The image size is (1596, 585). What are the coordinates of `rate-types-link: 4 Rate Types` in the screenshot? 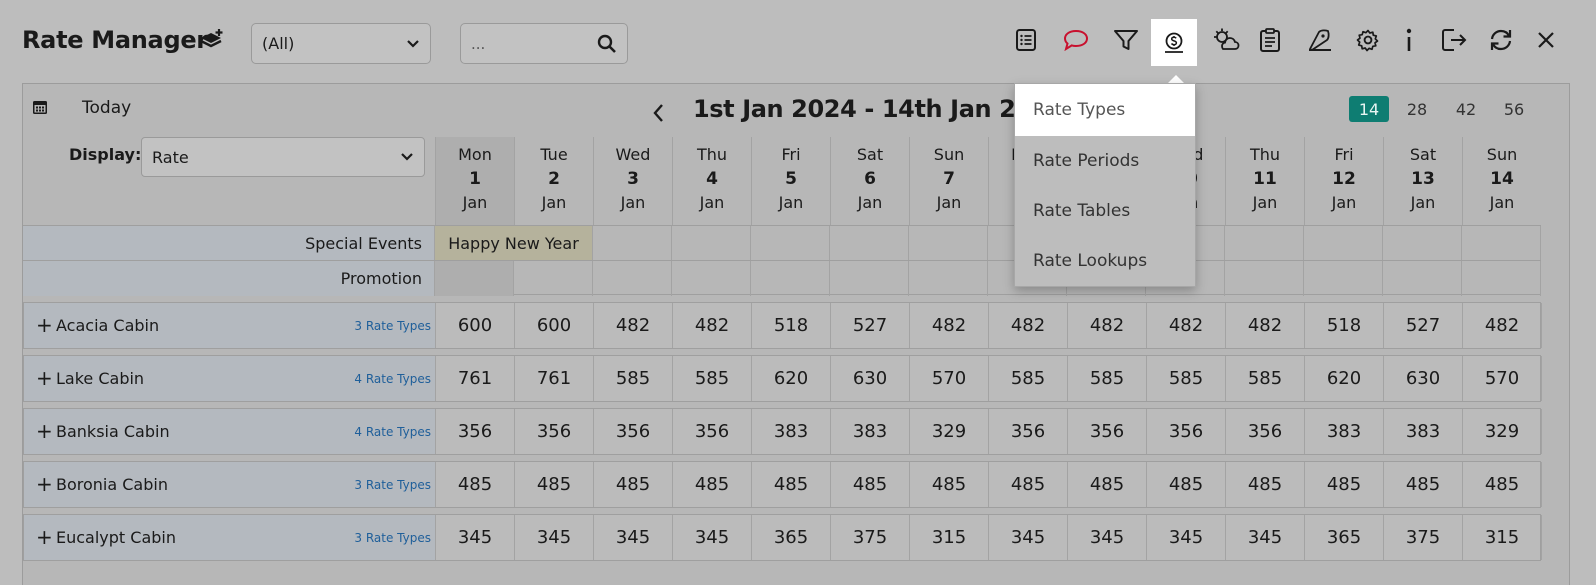 It's located at (392, 379).